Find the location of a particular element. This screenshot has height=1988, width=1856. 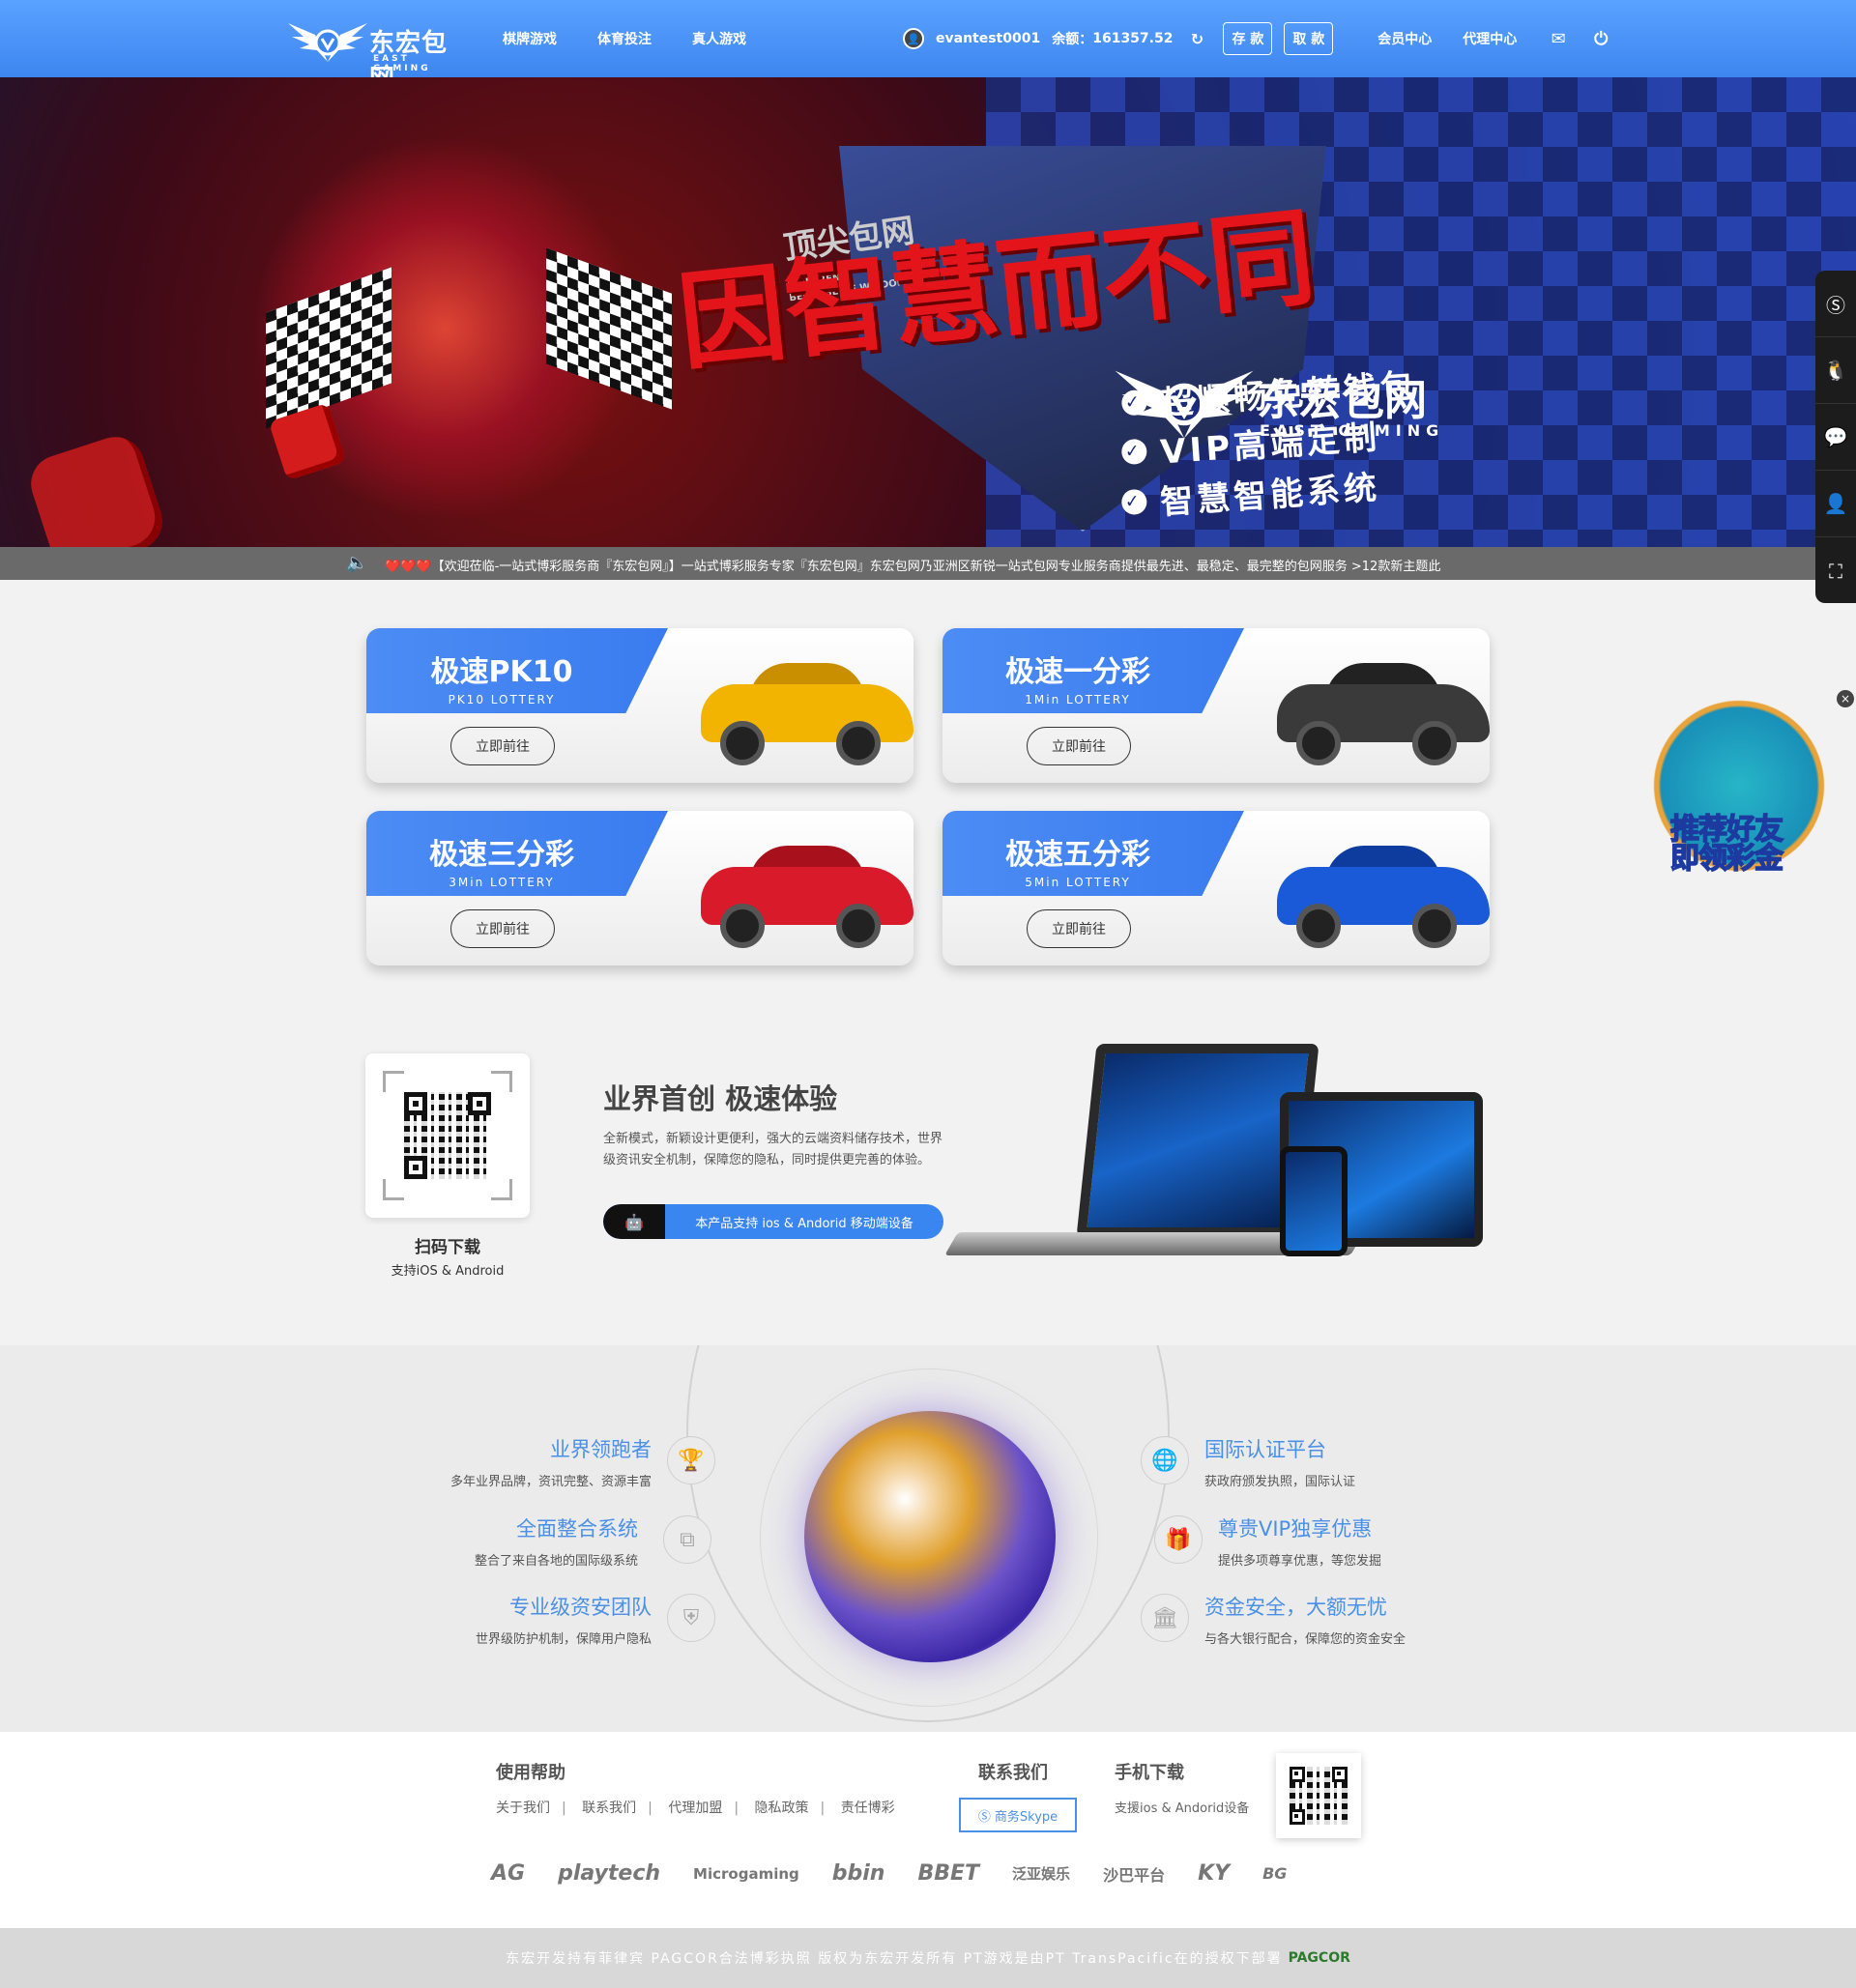

site-logo: 东宏包网 EAST GAMING is located at coordinates (373, 53).